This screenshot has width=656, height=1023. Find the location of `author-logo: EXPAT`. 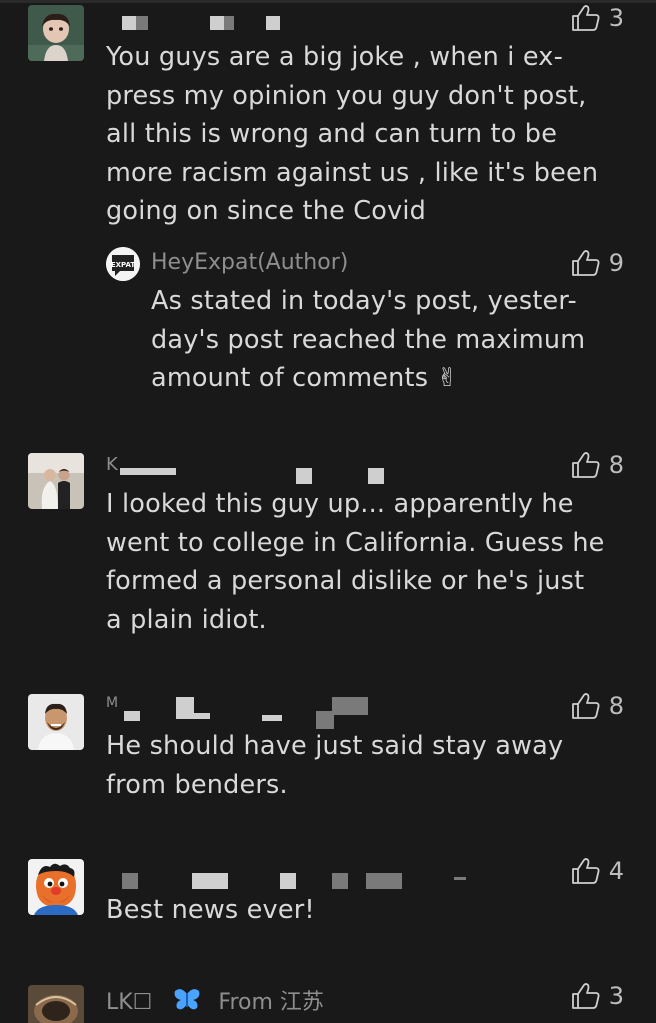

author-logo: EXPAT is located at coordinates (123, 264).